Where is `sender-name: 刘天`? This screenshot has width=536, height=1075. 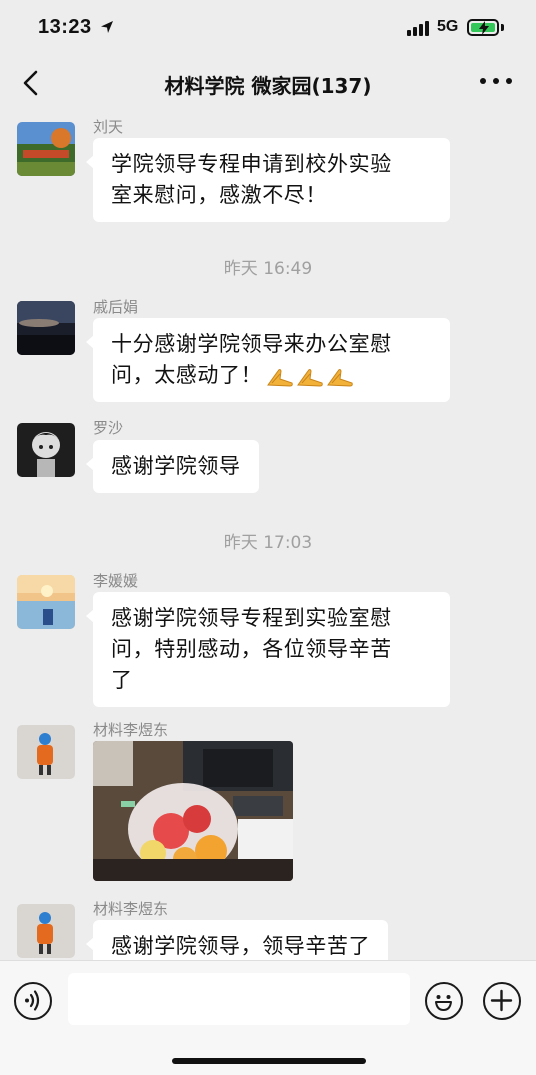 sender-name: 刘天 is located at coordinates (108, 127).